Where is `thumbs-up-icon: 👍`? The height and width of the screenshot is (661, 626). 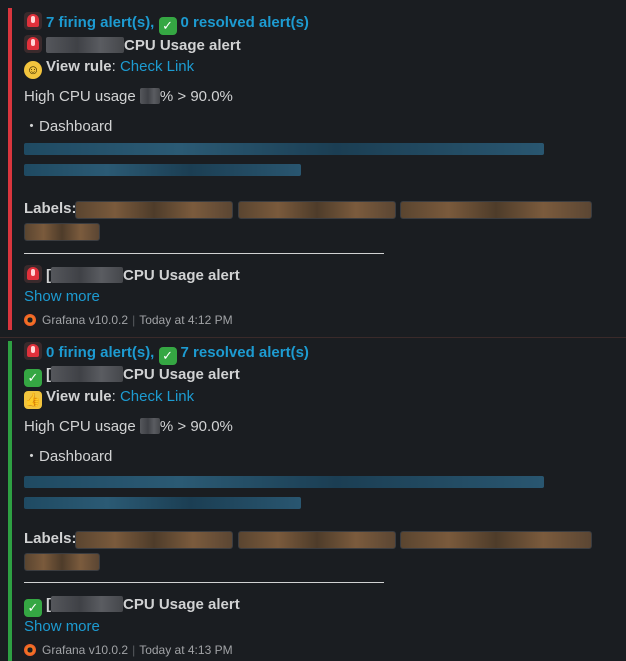
thumbs-up-icon: 👍 is located at coordinates (33, 400).